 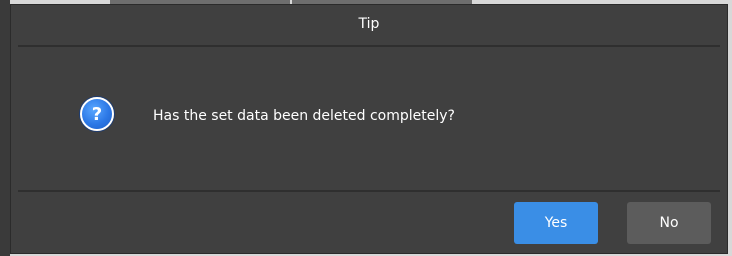 I want to click on no-button: No, so click(x=669, y=223).